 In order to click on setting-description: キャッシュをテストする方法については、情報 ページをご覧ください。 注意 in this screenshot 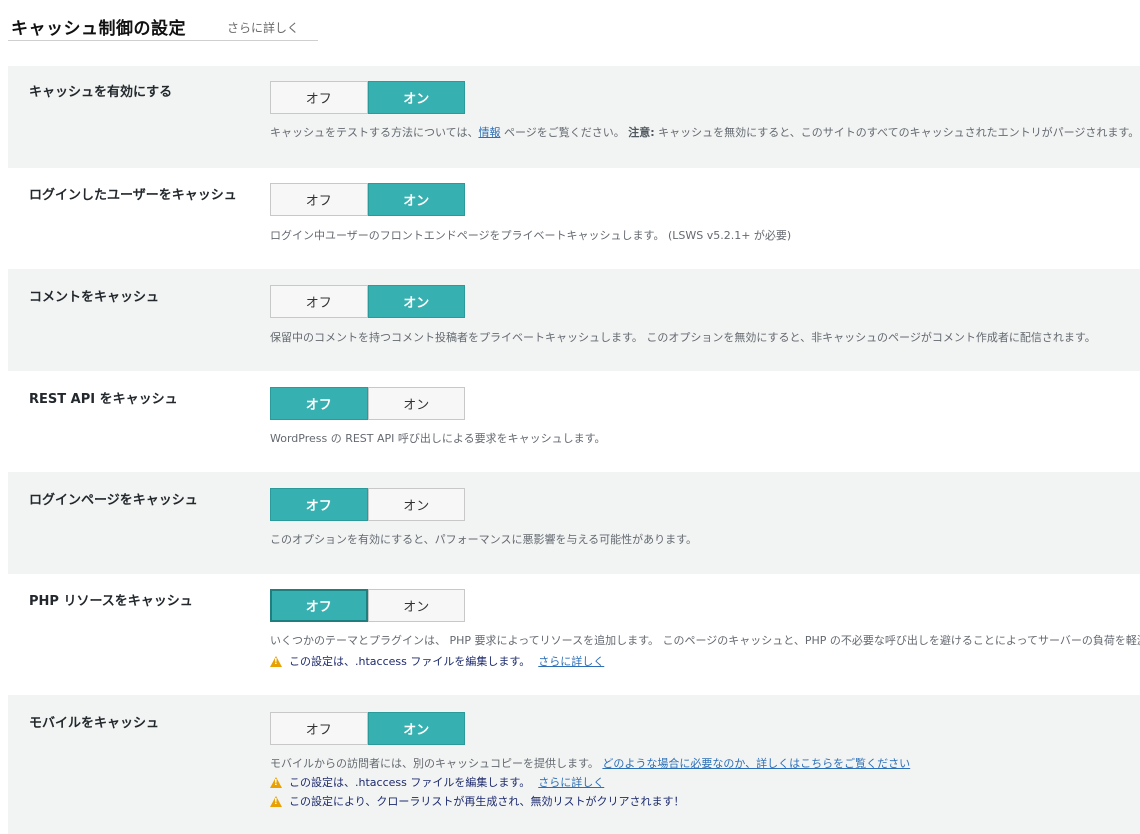, I will do `click(705, 132)`.